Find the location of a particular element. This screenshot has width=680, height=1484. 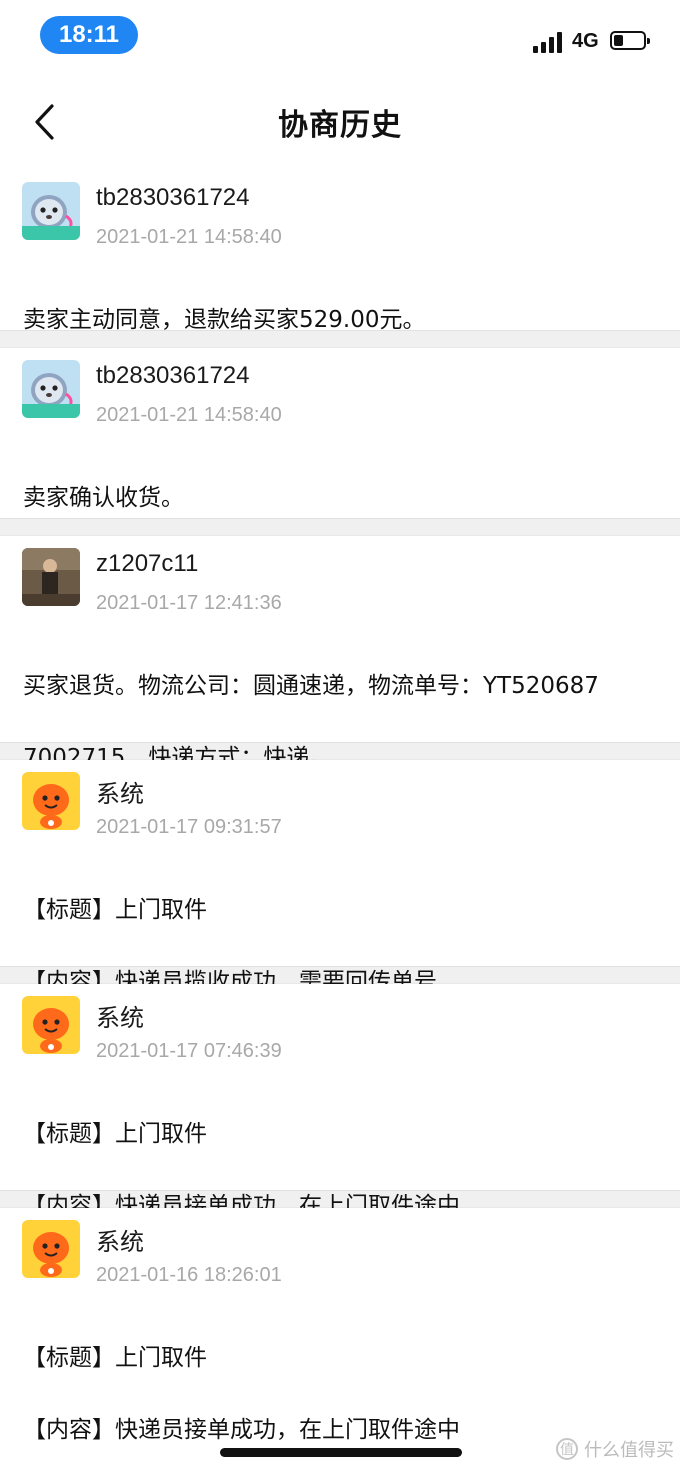

watermark-text: 什么值得买 is located at coordinates (629, 1450).